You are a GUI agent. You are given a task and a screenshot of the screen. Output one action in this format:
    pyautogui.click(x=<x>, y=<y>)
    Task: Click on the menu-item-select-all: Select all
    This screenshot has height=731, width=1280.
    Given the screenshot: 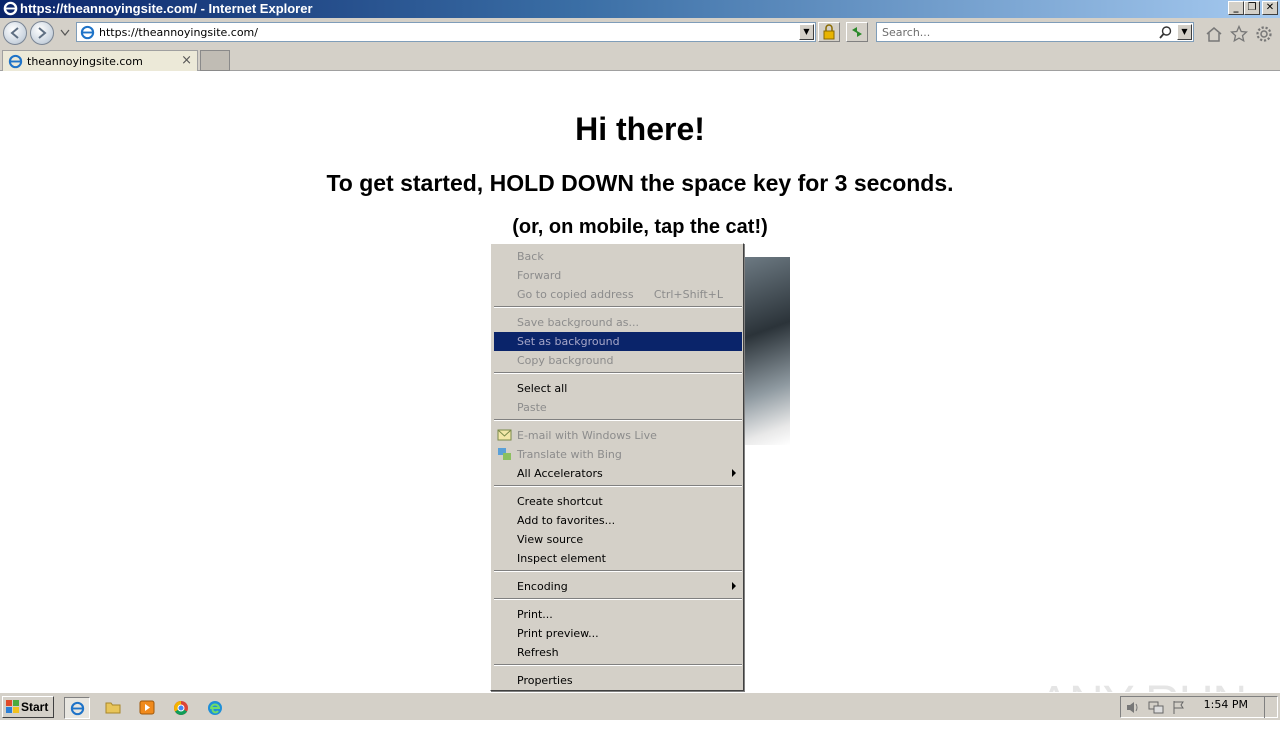 What is the action you would take?
    pyautogui.click(x=618, y=388)
    